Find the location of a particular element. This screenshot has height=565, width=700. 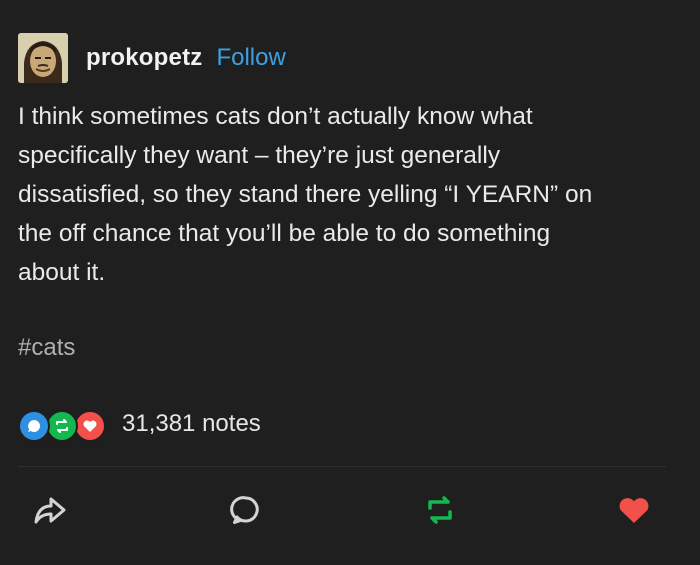

reblog-icon is located at coordinates (440, 510).